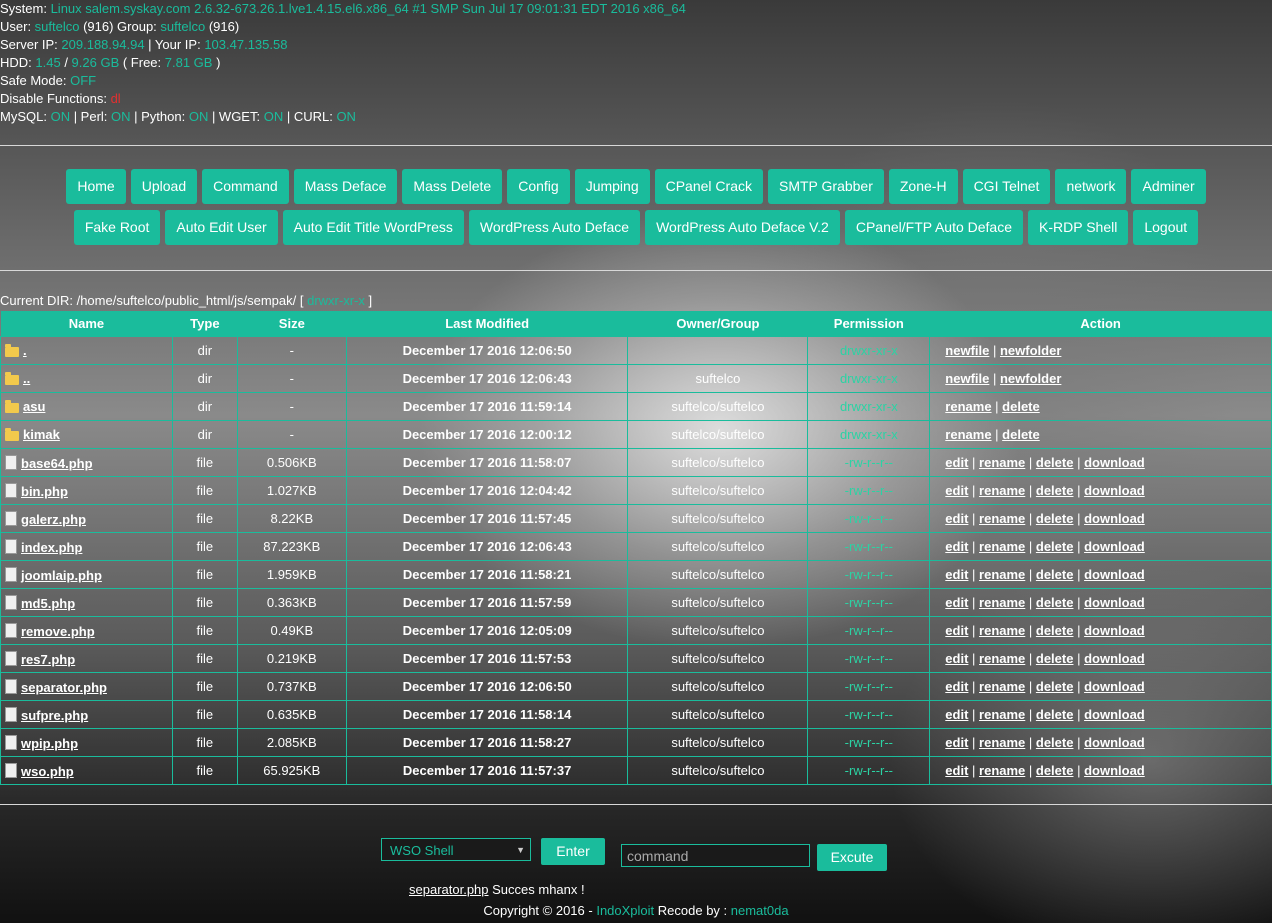 The image size is (1272, 923). I want to click on nav-button-logout: Logout, so click(1166, 227).